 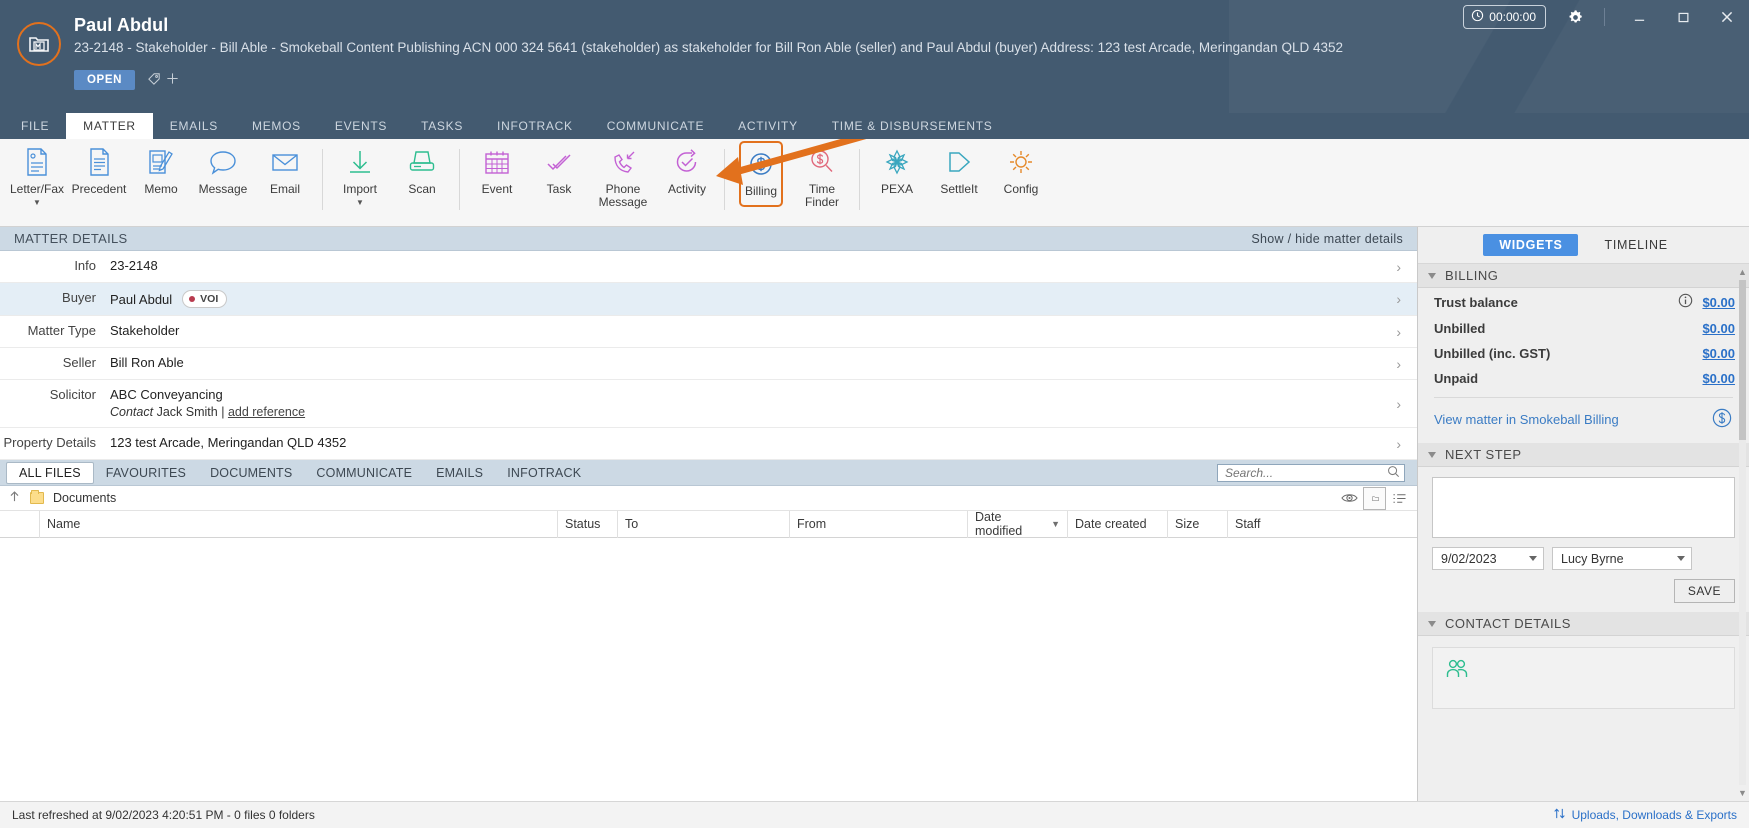 What do you see at coordinates (251, 473) in the screenshot?
I see `files-tab-documents: DOCUMENTS` at bounding box center [251, 473].